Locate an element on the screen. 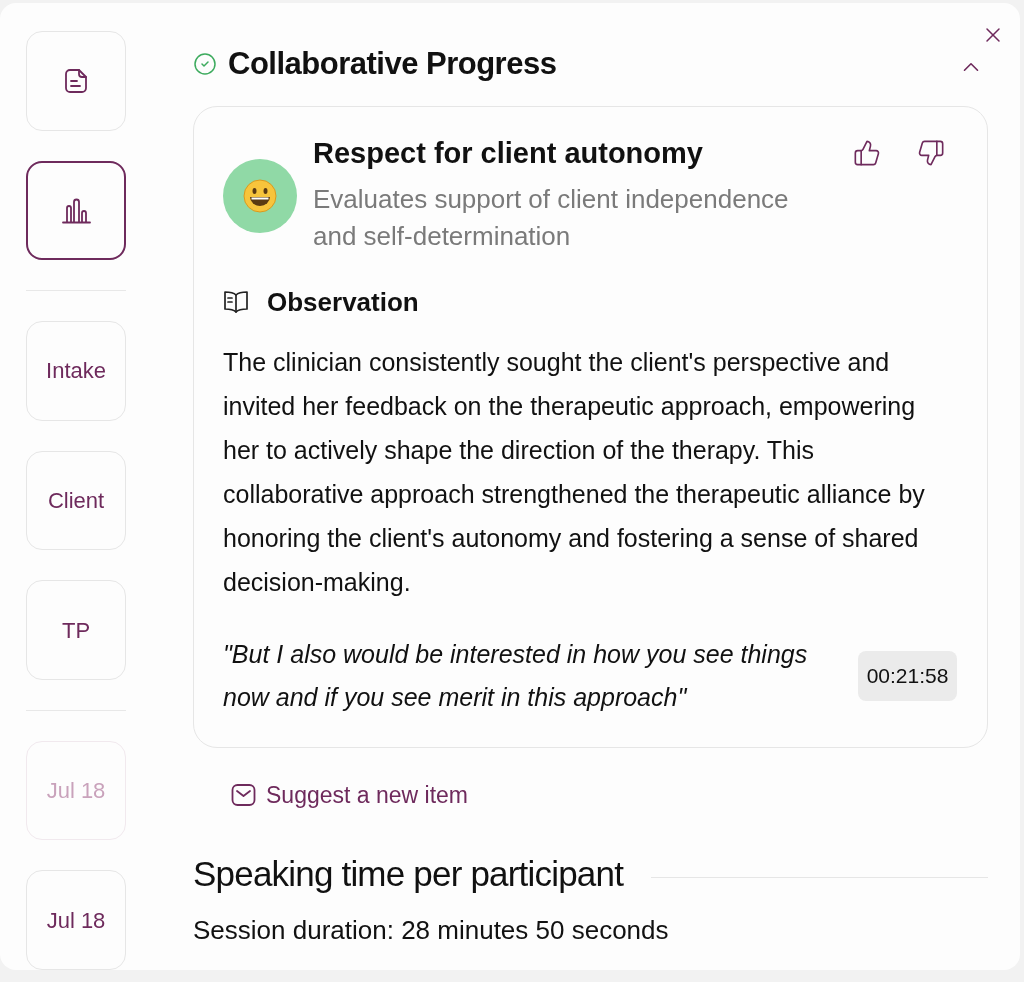 This screenshot has height=982, width=1024. quote-text: "But I also would be interested in how you see things now and if you see merit in this approach" is located at coordinates (516, 676).